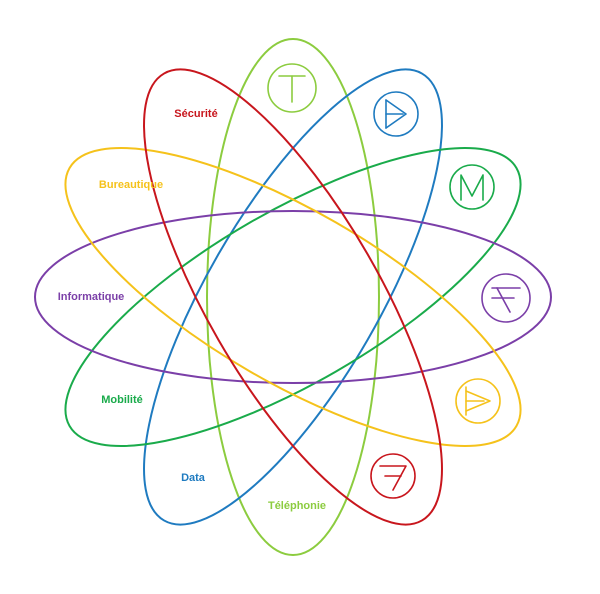 This screenshot has width=600, height=594. Describe the element at coordinates (91, 297) in the screenshot. I see `label-informatique: Informatique` at that location.